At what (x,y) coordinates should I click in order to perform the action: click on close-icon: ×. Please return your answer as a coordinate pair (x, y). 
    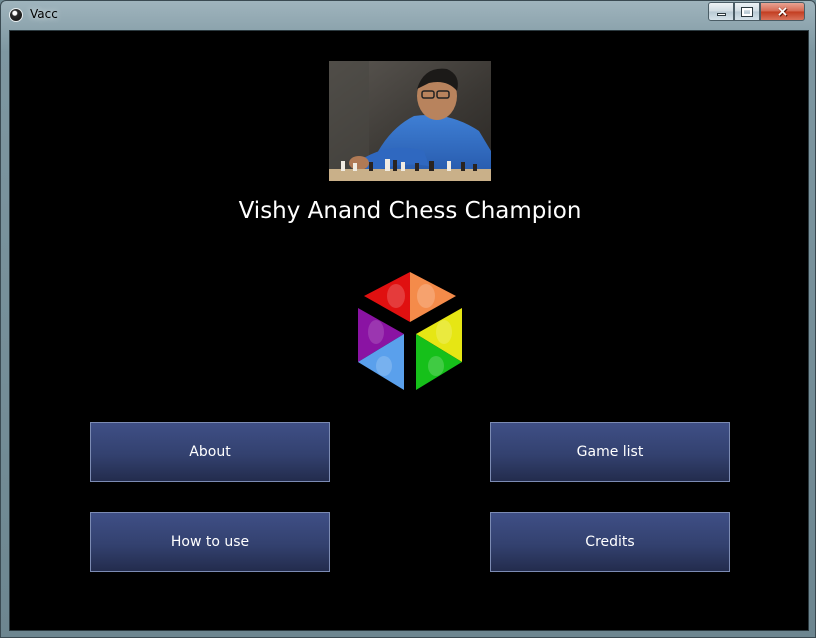
    Looking at the image, I should click on (782, 11).